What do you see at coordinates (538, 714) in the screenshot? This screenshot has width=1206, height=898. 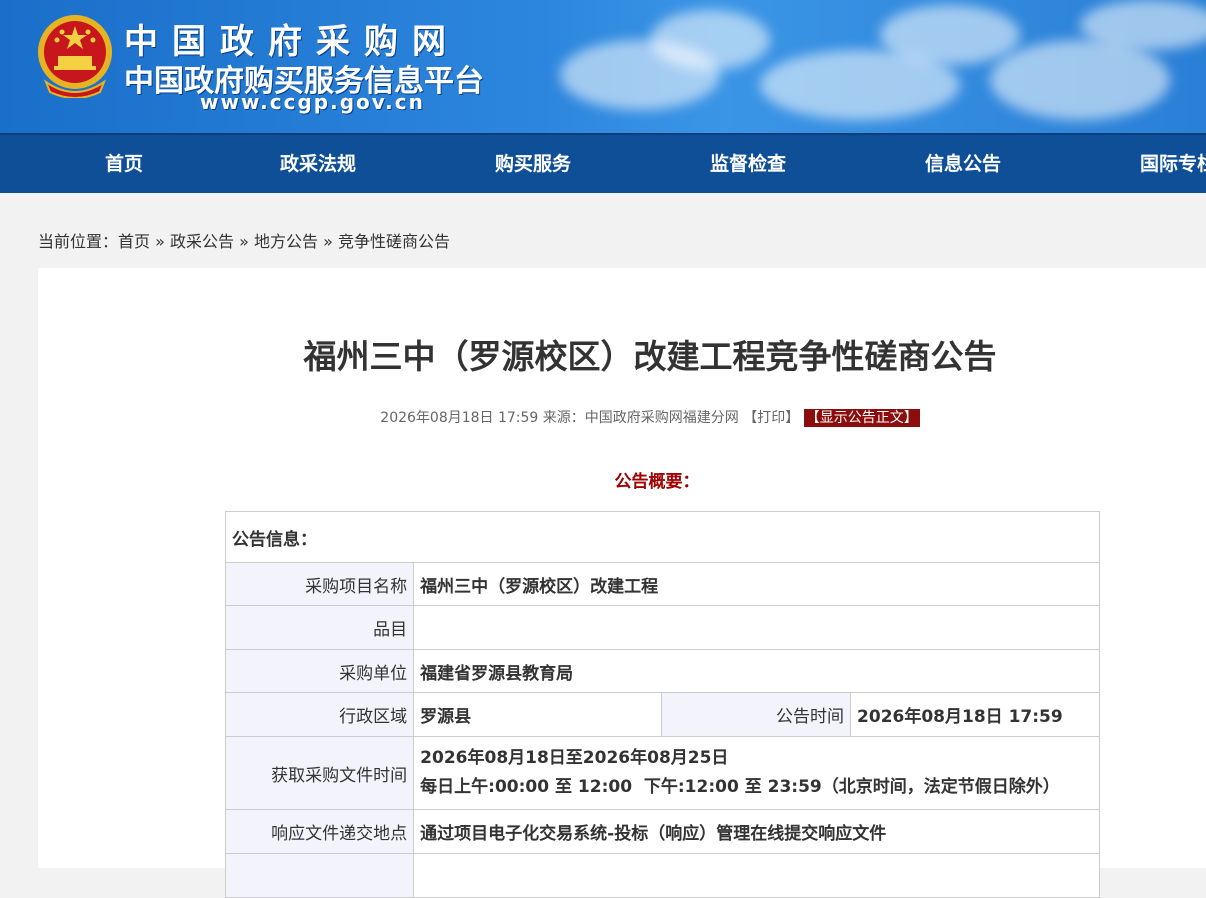 I see `region-value: 罗源县` at bounding box center [538, 714].